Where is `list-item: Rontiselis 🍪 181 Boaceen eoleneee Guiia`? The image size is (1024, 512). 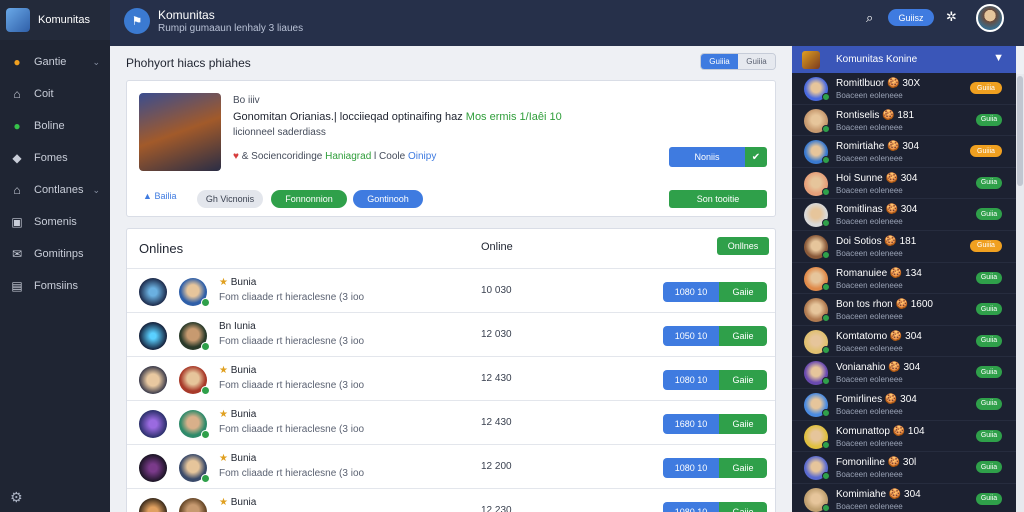
list-item: Rontiselis 🍪 181 Boaceen eoleneee Guiia is located at coordinates (904, 121).